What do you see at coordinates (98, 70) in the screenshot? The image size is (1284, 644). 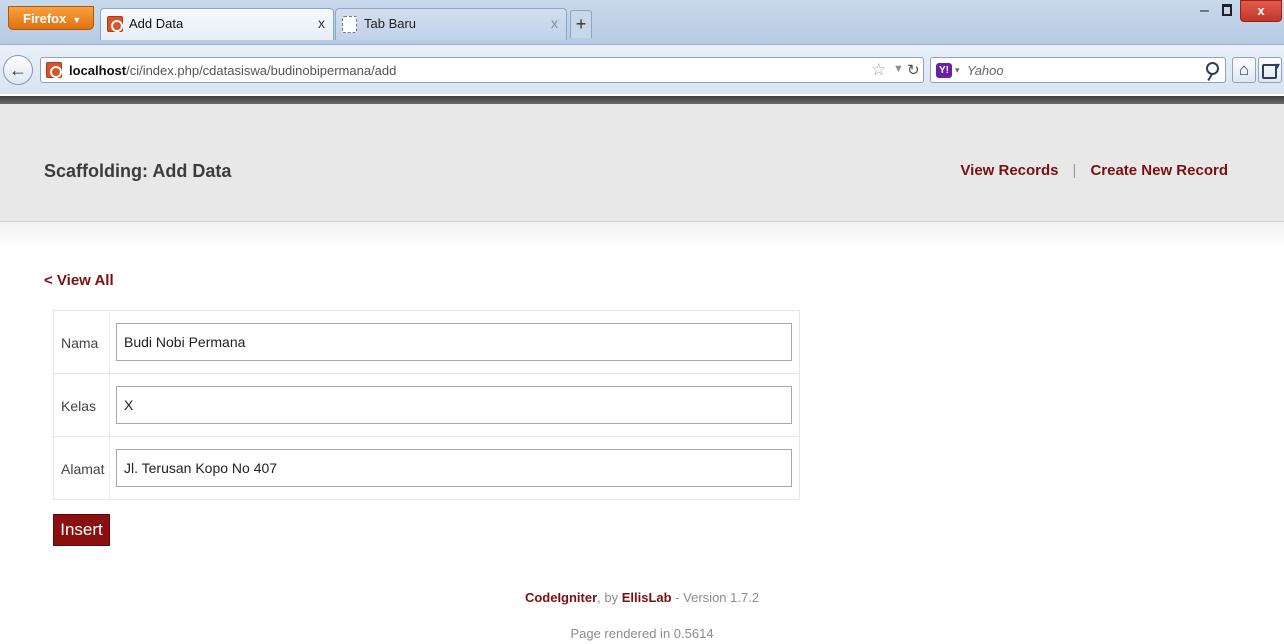 I see `url-host: localhost` at bounding box center [98, 70].